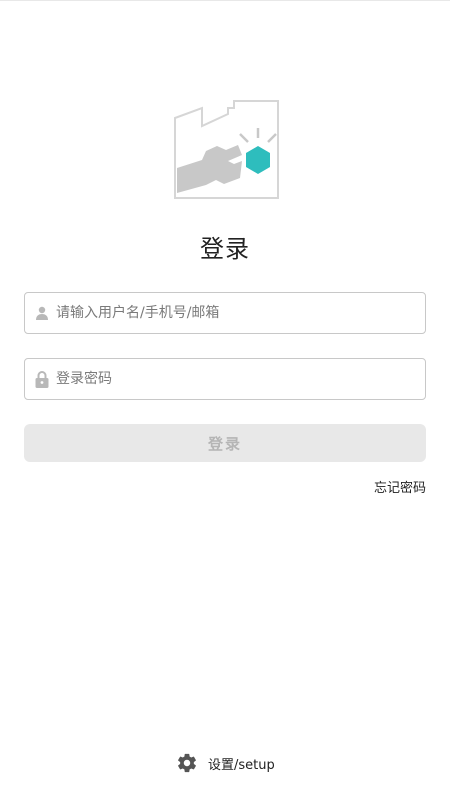  What do you see at coordinates (400, 486) in the screenshot?
I see `forgot-password-link: 忘记密码` at bounding box center [400, 486].